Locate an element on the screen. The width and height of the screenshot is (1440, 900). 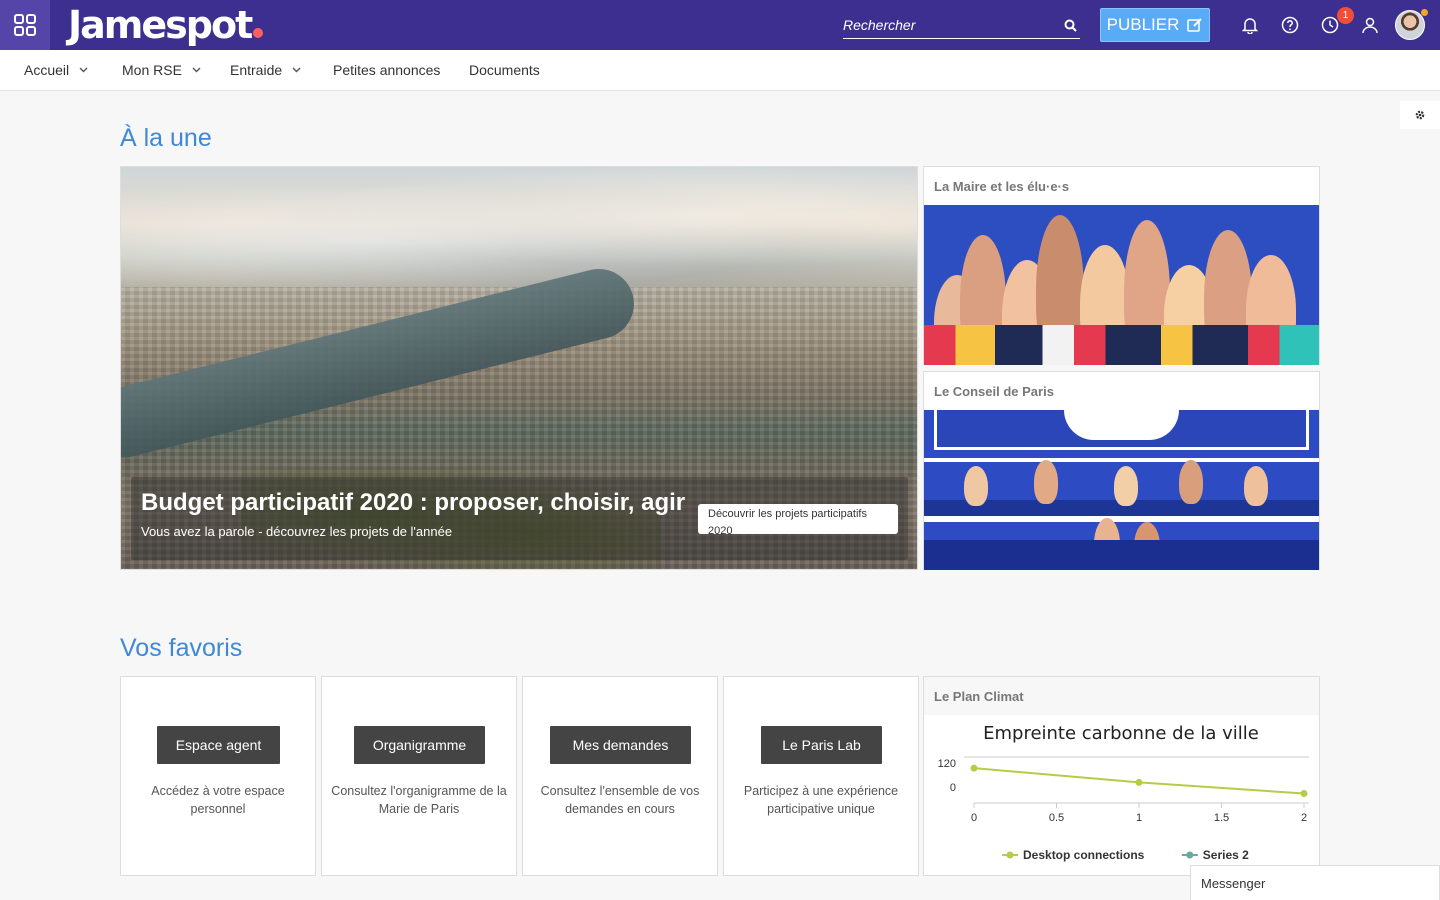
search-icon is located at coordinates (1070, 25).